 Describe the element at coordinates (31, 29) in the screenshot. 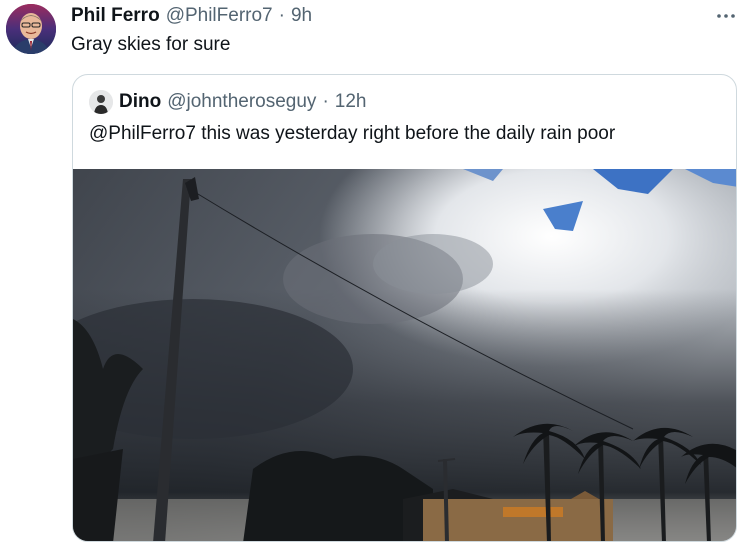

I see `avatar` at that location.